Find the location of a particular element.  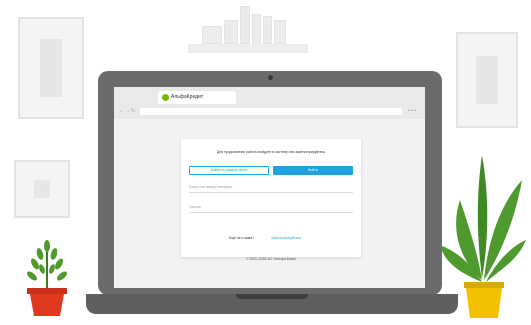

login-field-underline is located at coordinates (271, 192).